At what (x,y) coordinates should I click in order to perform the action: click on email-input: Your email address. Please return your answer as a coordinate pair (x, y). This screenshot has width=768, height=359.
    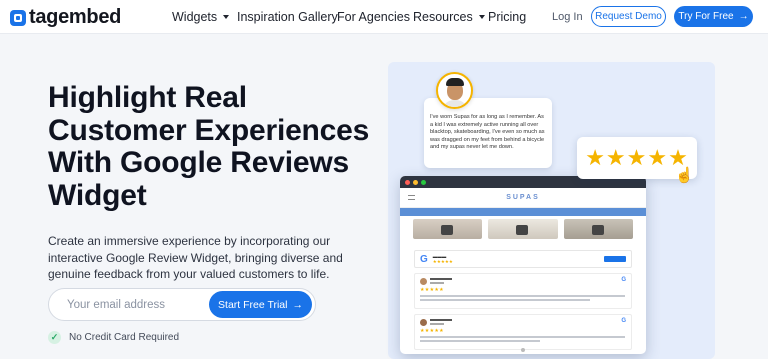
    Looking at the image, I should click on (116, 305).